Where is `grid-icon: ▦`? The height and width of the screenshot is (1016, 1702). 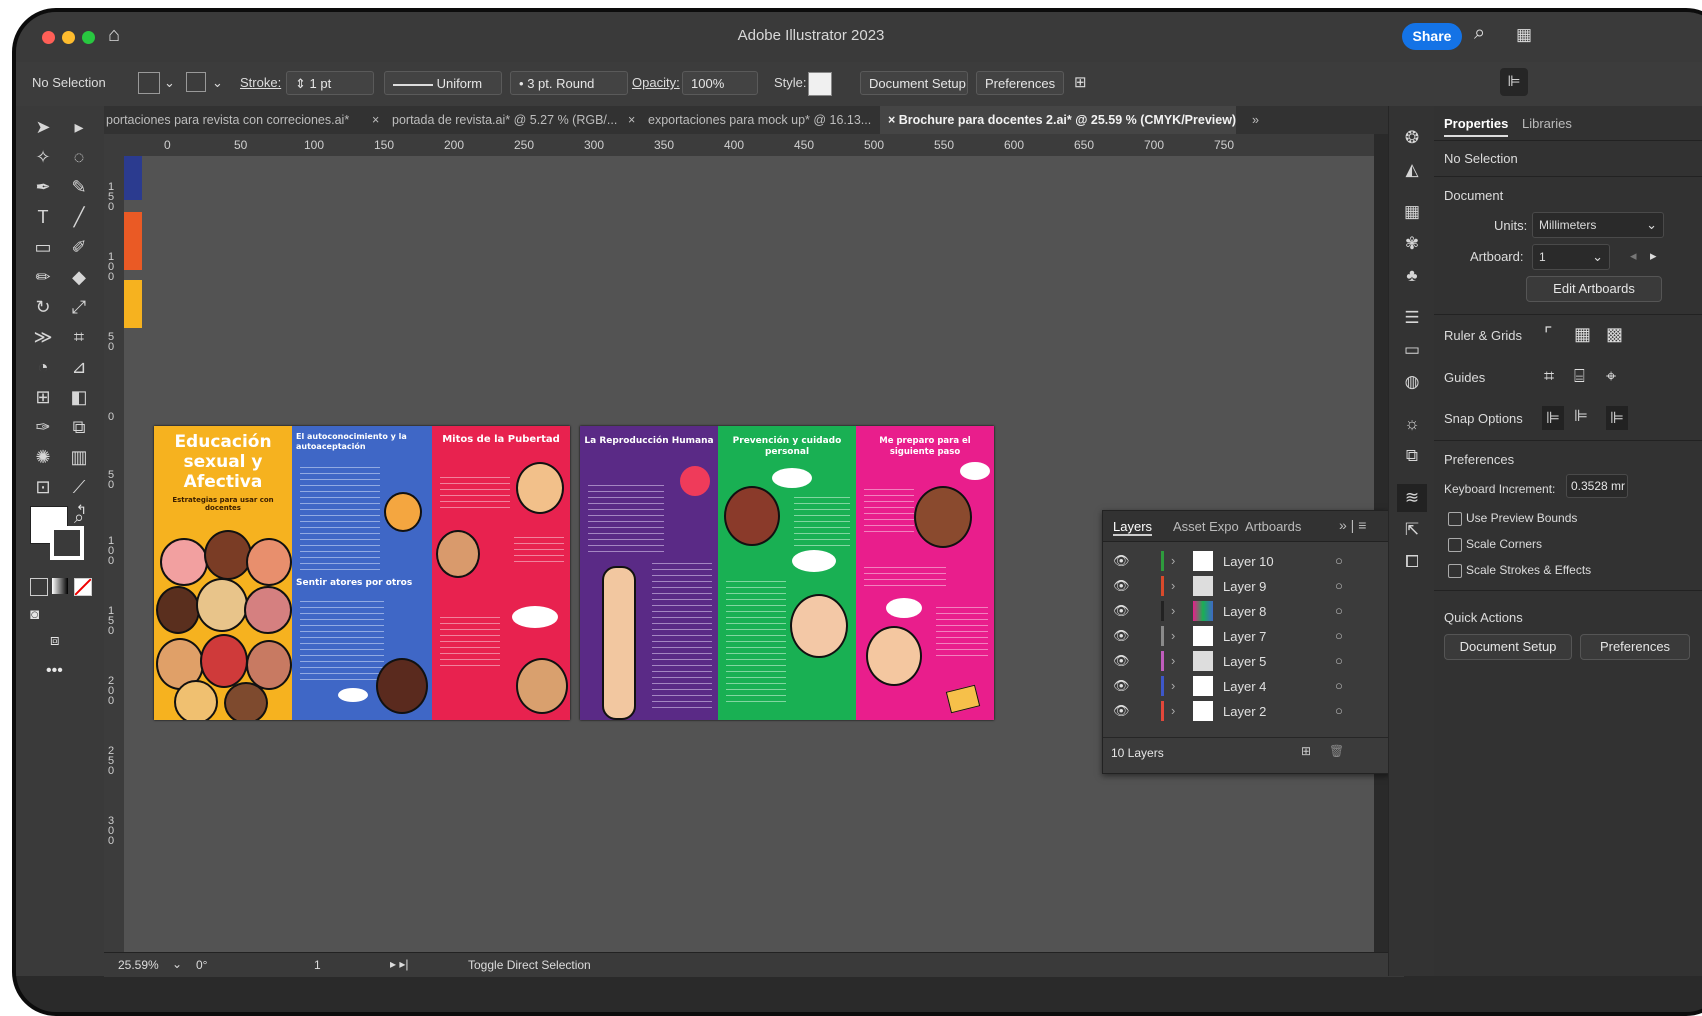
grid-icon: ▦ is located at coordinates (1582, 334).